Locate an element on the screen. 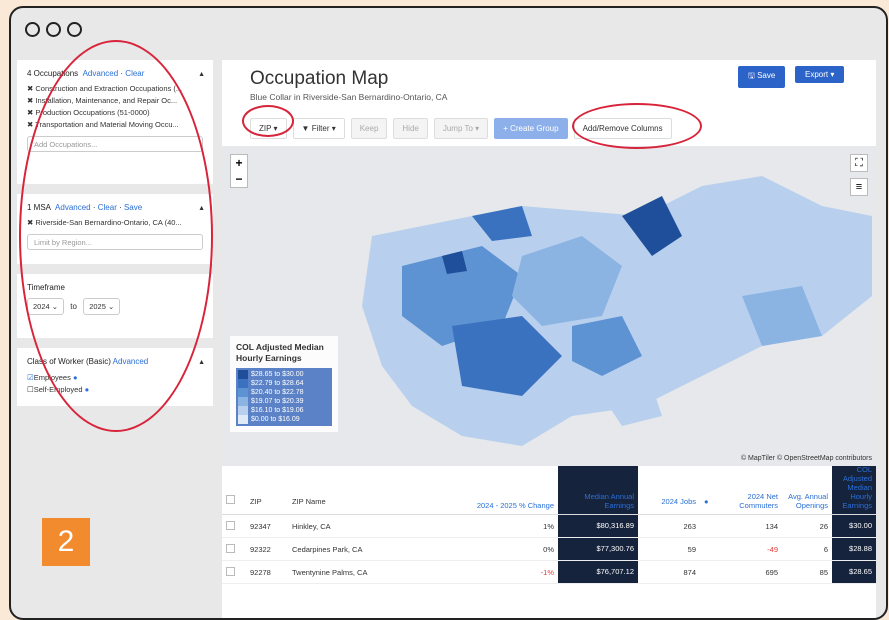 The height and width of the screenshot is (620, 889). cell-change: -1% is located at coordinates (547, 572).